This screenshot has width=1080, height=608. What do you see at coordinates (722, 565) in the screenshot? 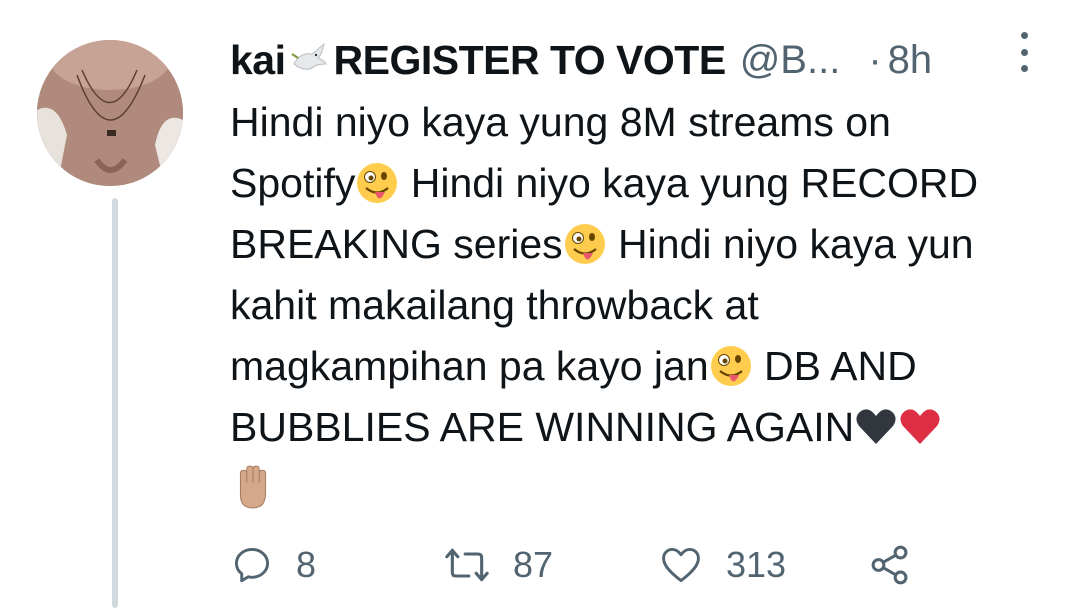
I see `like-button: 313` at bounding box center [722, 565].